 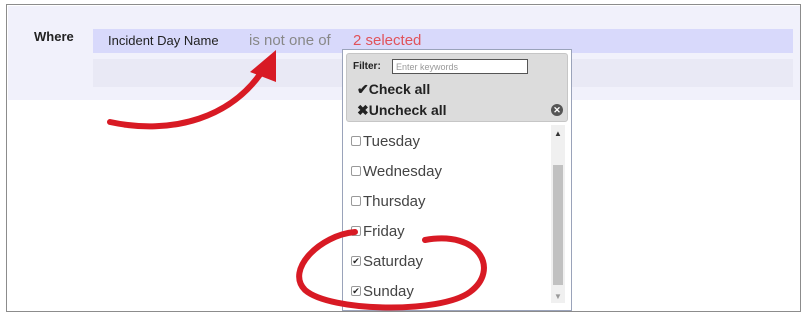 I want to click on list-item-thursday: Thursday, so click(x=388, y=201).